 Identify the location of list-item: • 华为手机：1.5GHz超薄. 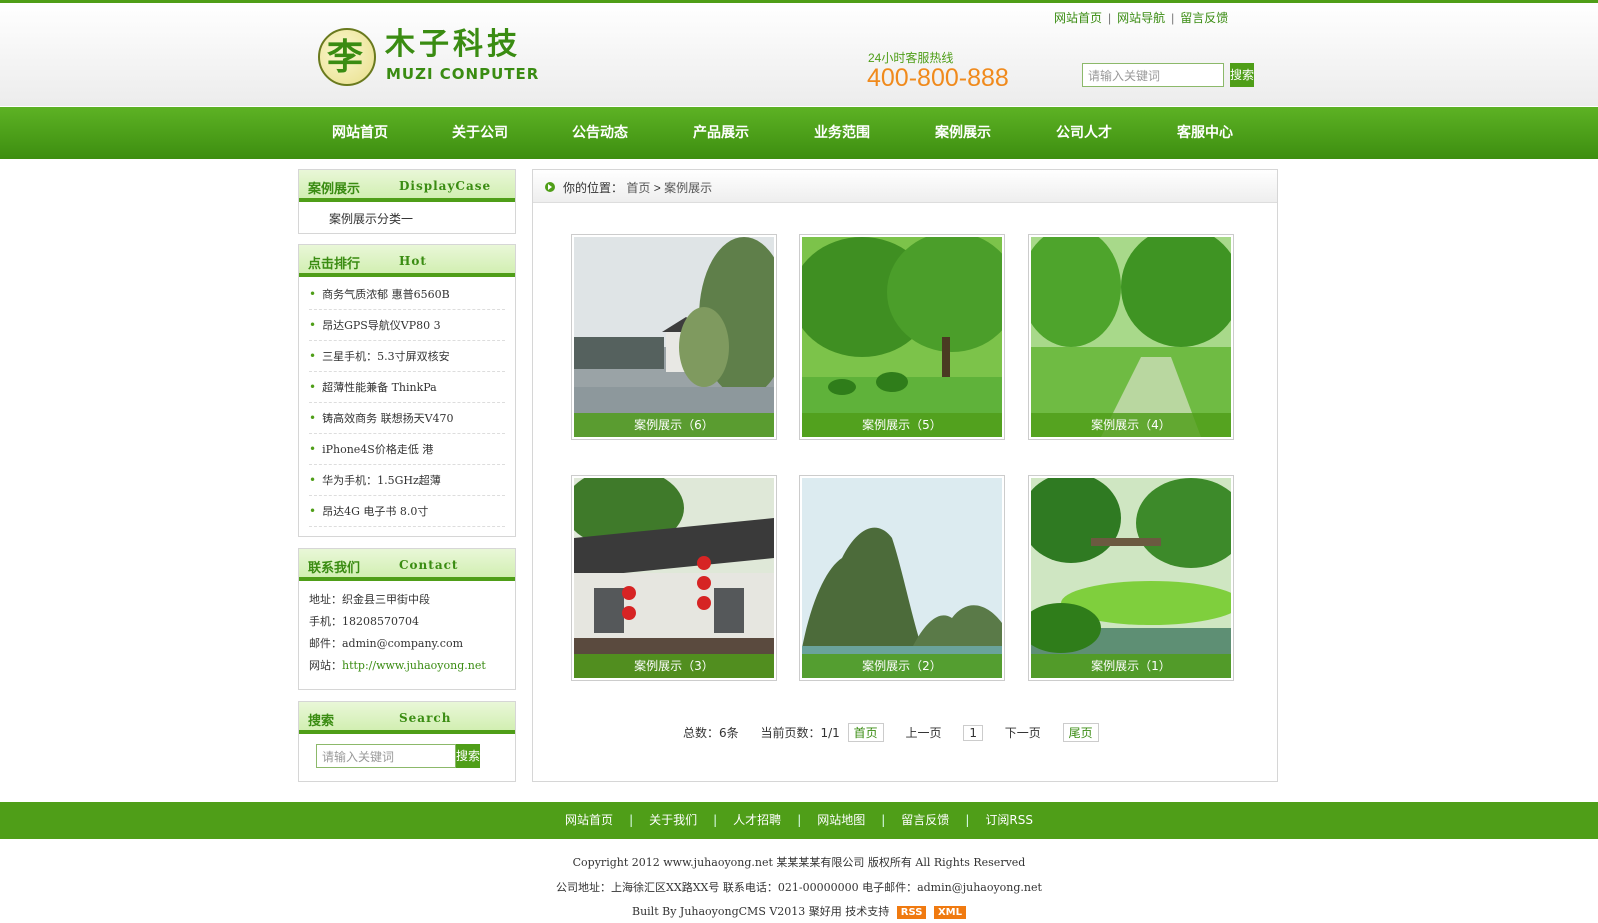
(407, 480).